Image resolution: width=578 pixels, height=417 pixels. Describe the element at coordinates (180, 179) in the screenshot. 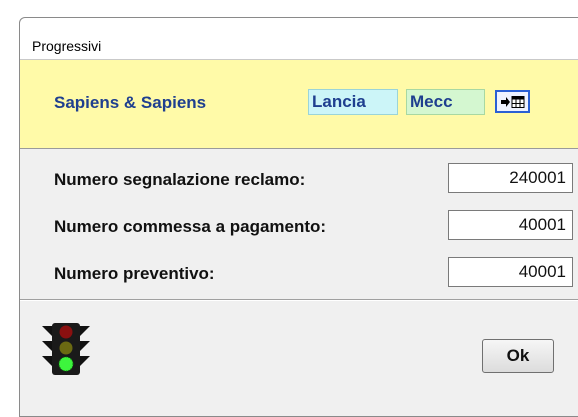

I see `reclamo-label: Numero segnalazione reclamo:` at that location.